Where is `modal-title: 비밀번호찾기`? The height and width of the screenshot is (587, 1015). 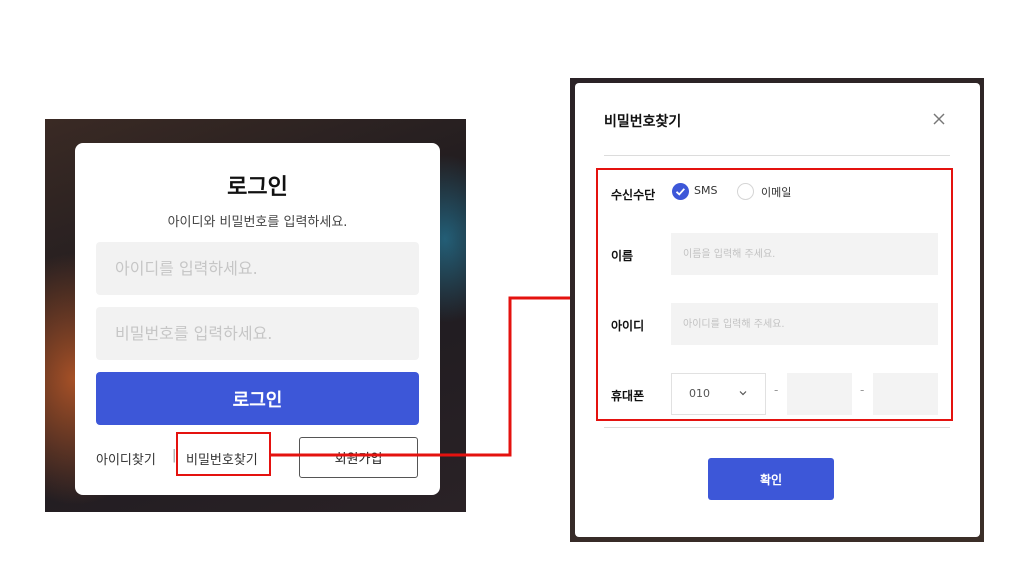
modal-title: 비밀번호찾기 is located at coordinates (643, 122).